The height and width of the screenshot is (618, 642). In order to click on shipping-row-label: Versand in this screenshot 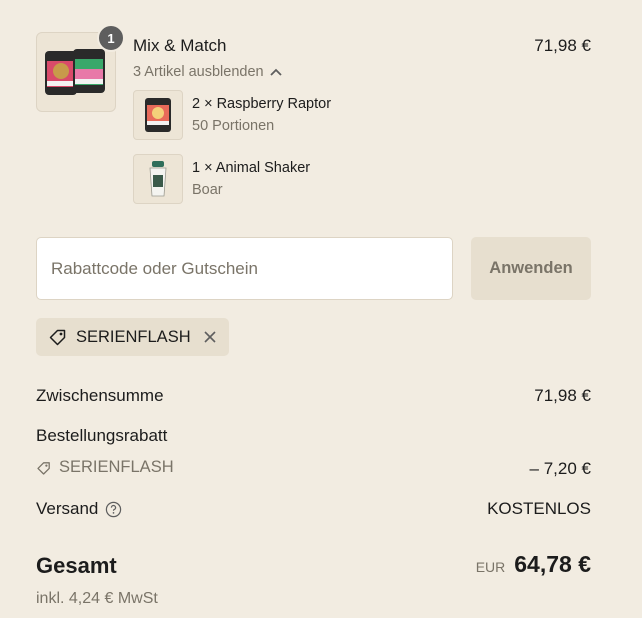, I will do `click(79, 509)`.